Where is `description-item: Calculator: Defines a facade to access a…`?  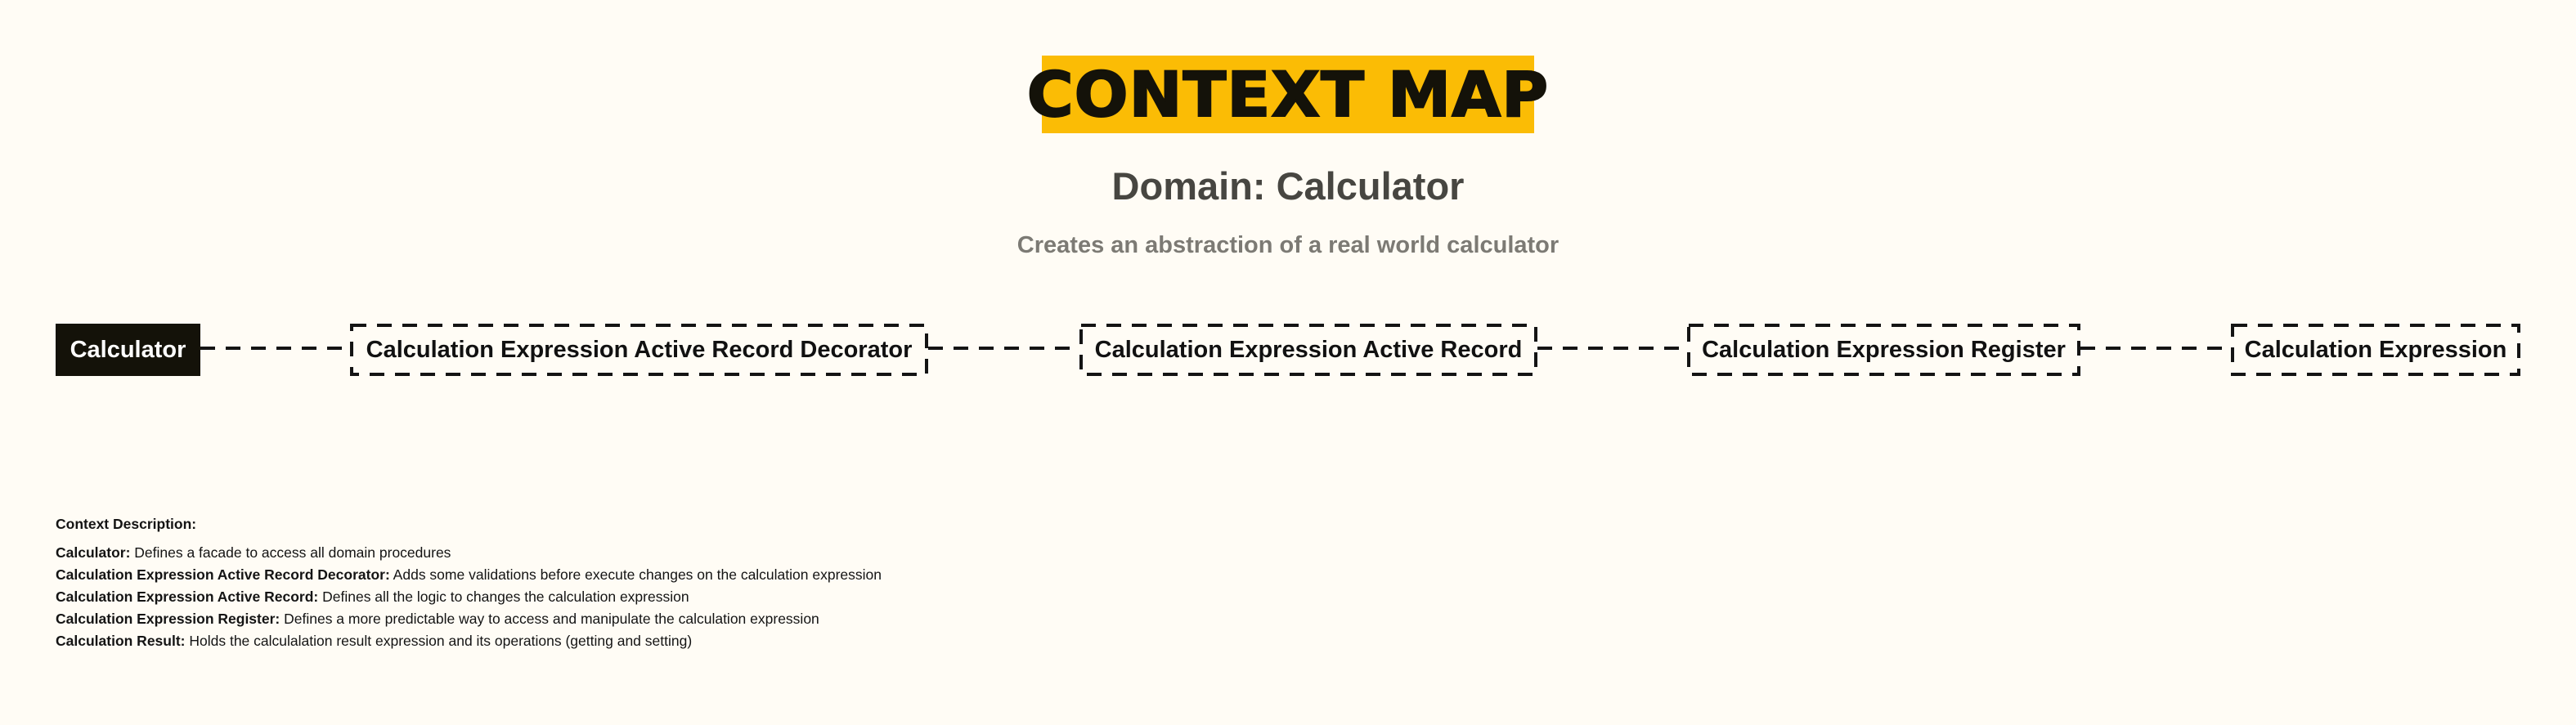
description-item: Calculator: Defines a facade to access a… is located at coordinates (469, 553).